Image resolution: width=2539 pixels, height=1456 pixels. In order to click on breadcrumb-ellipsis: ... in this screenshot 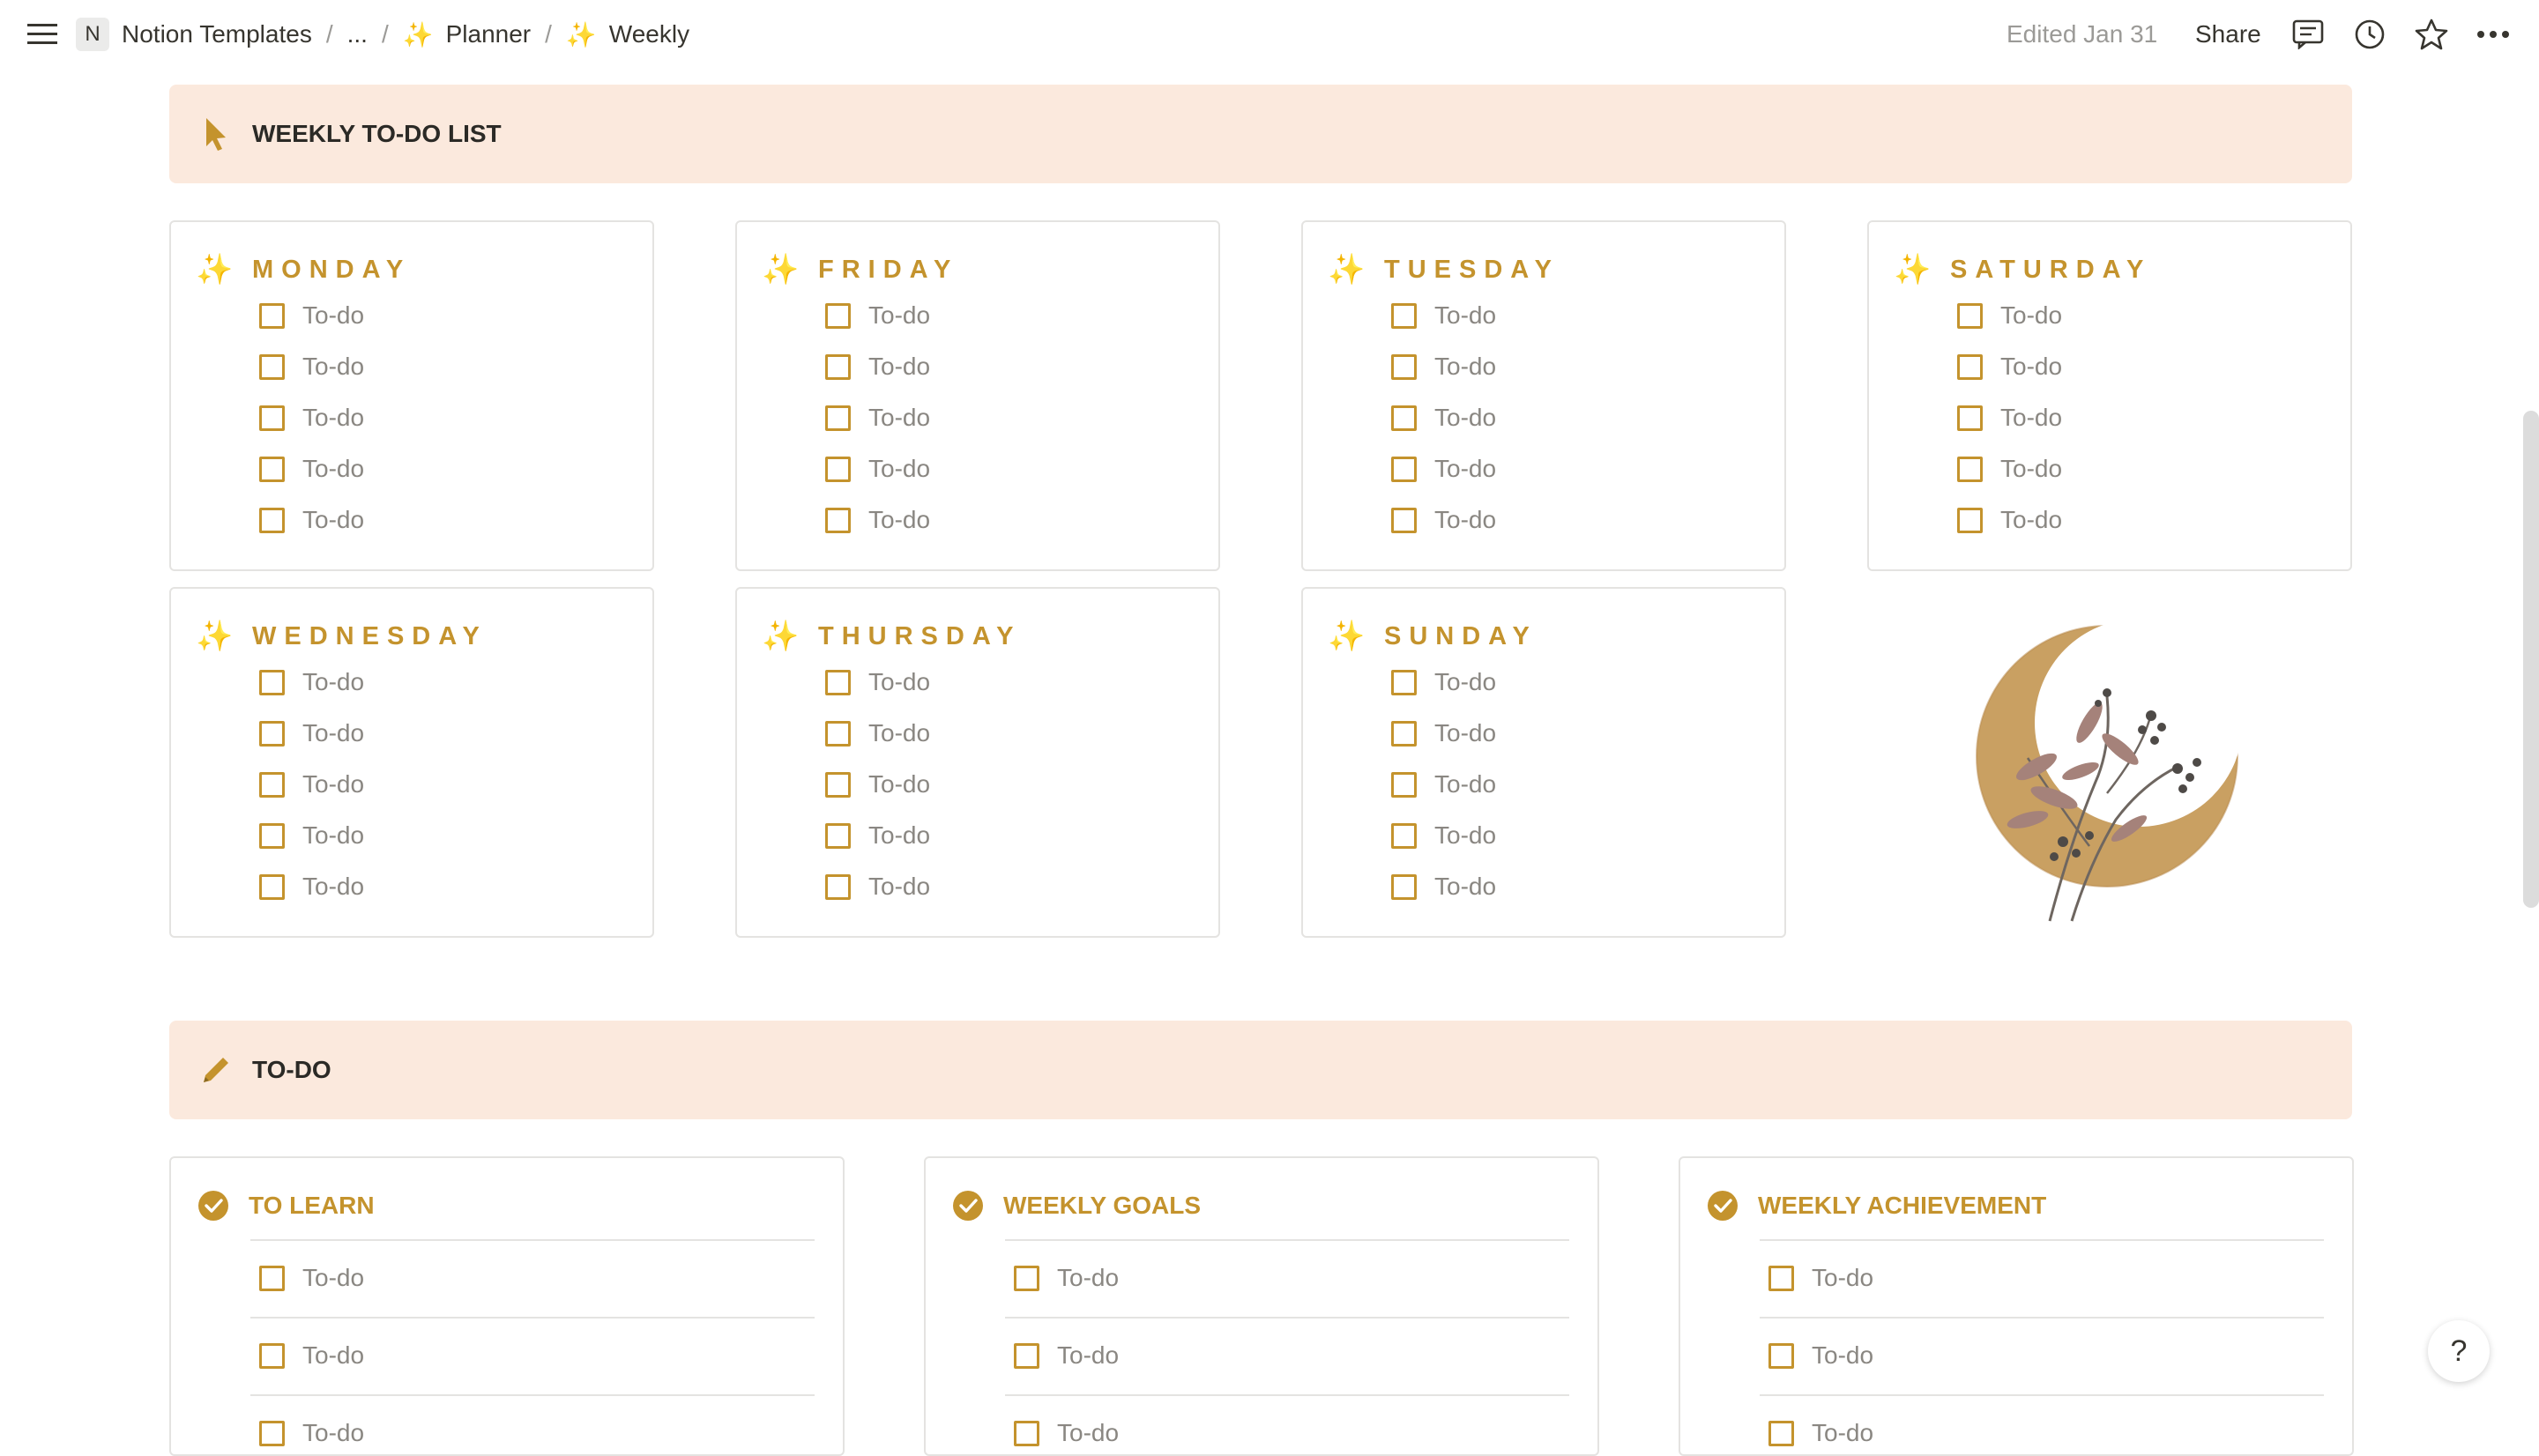, I will do `click(357, 34)`.